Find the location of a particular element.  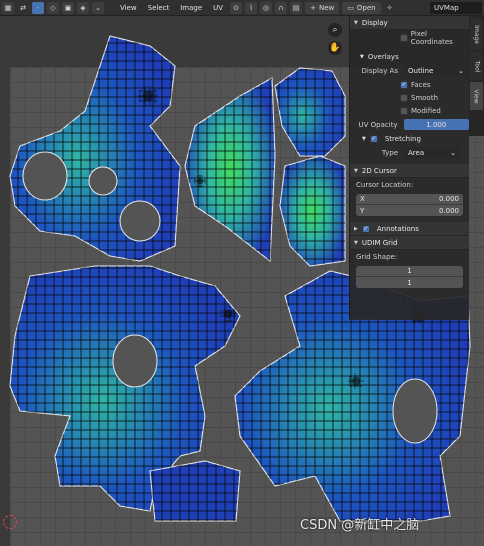

expand-icon: ▶ is located at coordinates (356, 228).